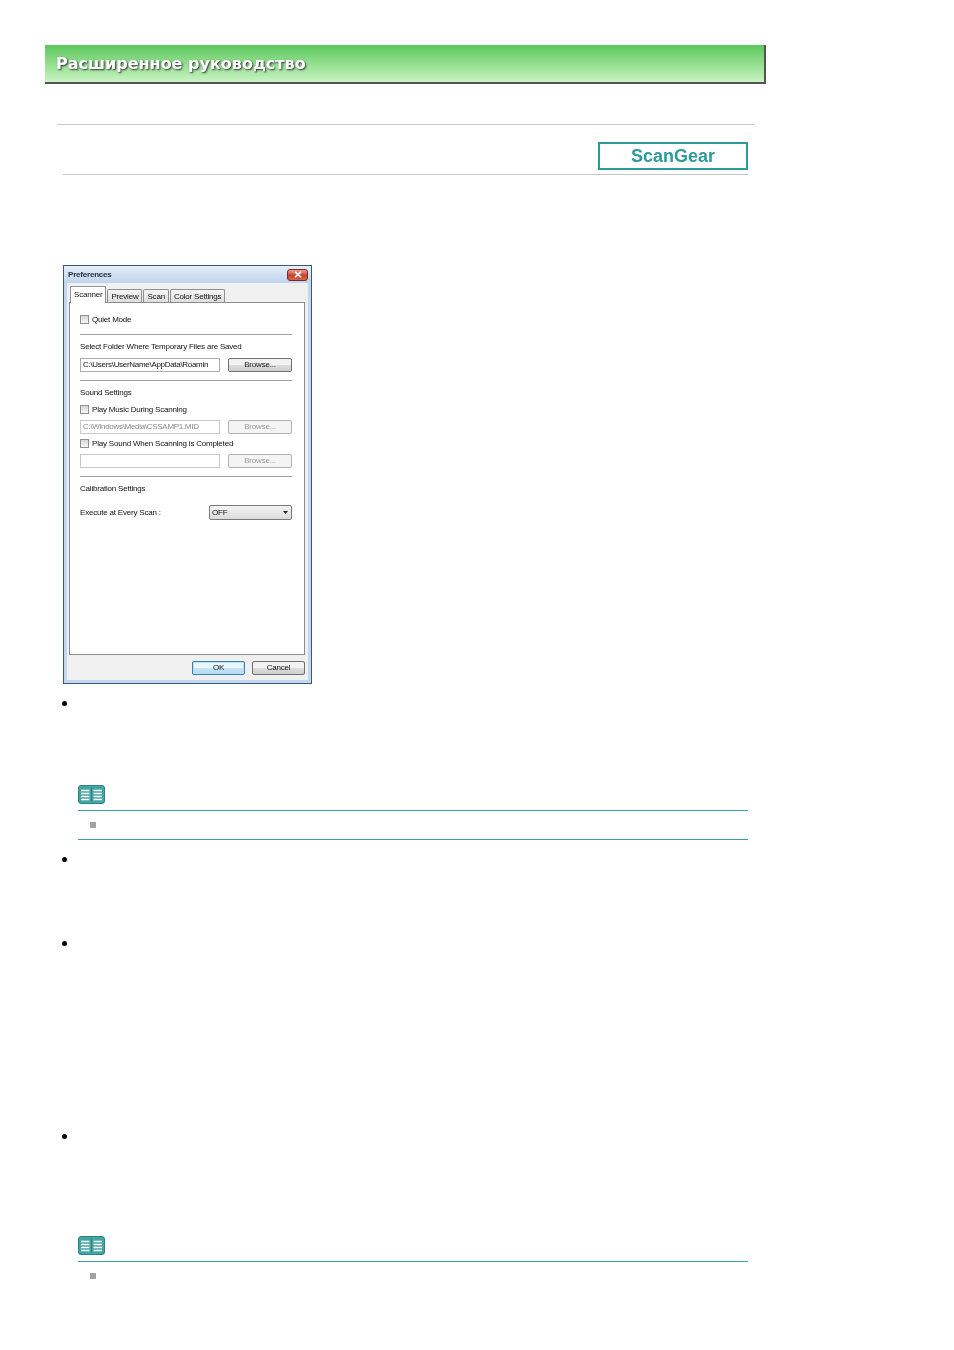  I want to click on path-field: C:\Users\UserName\AppData\Roamin, so click(150, 364).